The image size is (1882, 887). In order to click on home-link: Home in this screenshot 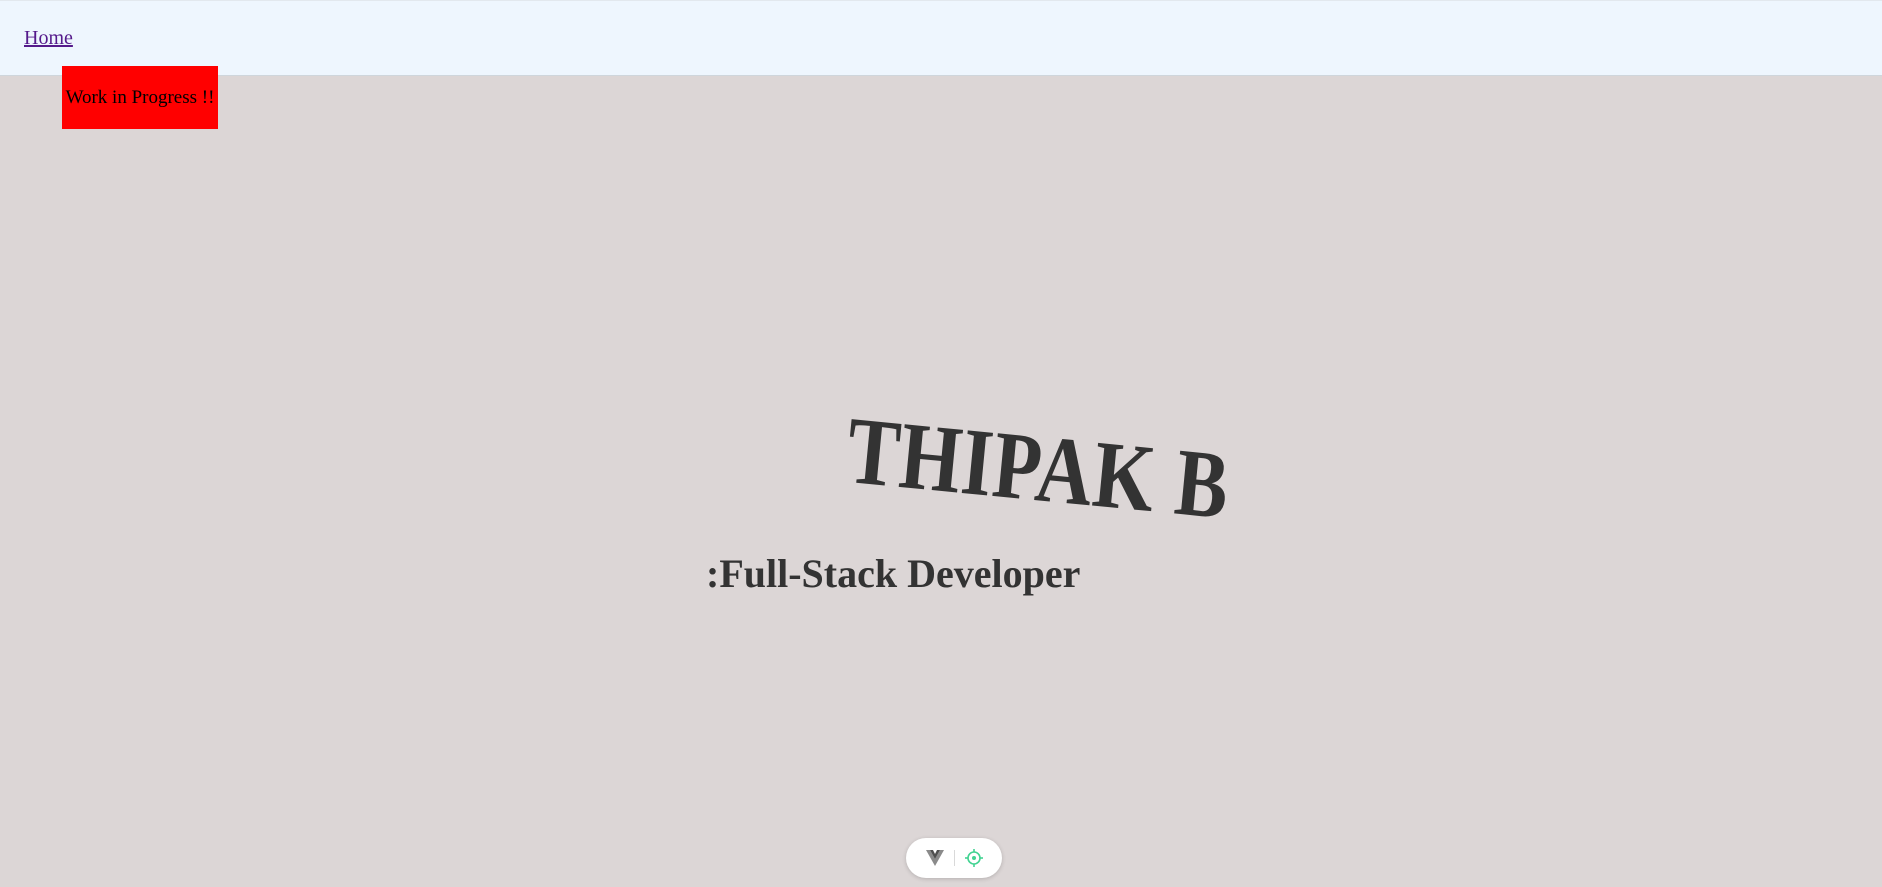, I will do `click(48, 38)`.